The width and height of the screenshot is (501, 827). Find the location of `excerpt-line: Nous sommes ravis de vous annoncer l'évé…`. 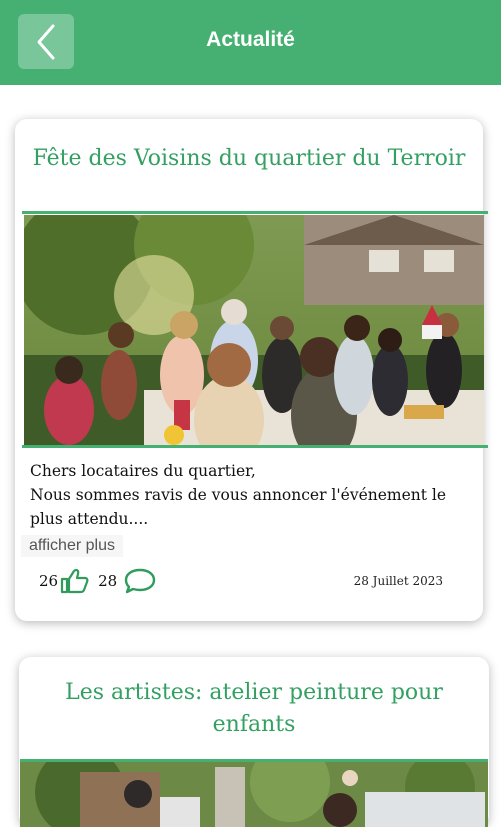

excerpt-line: Nous sommes ravis de vous annoncer l'évé… is located at coordinates (238, 507).